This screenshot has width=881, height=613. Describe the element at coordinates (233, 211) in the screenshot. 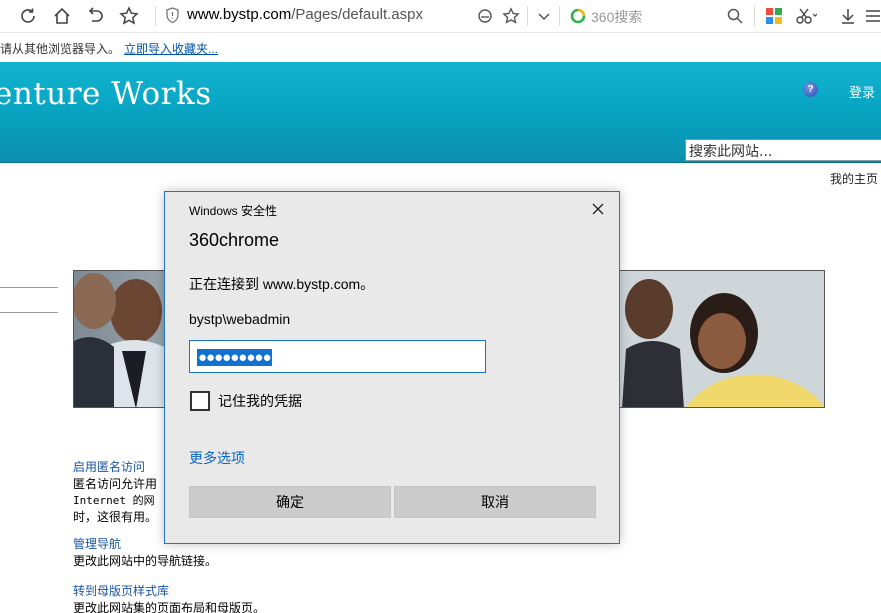

I see `dialog-caption: Windows 安全性` at that location.